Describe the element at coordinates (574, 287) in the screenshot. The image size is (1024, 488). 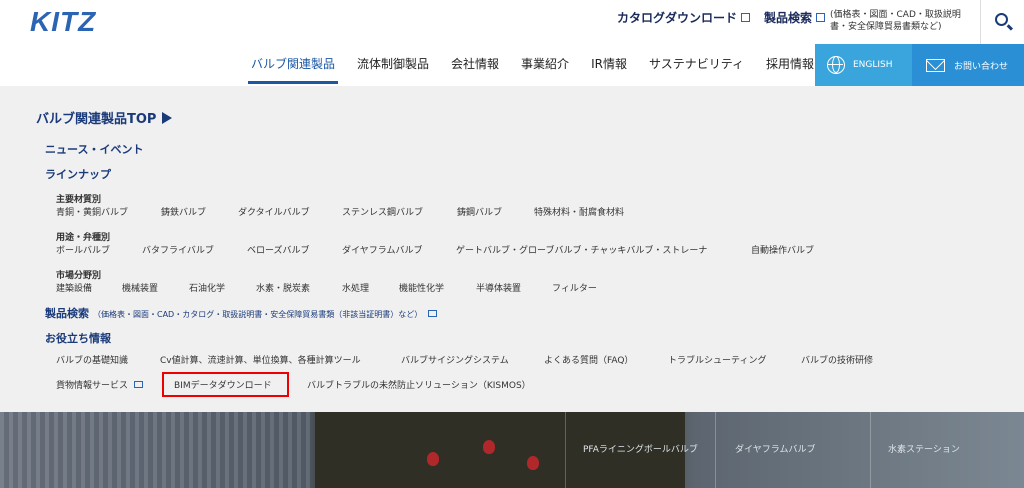
I see `market-link-filter: フィルター` at that location.